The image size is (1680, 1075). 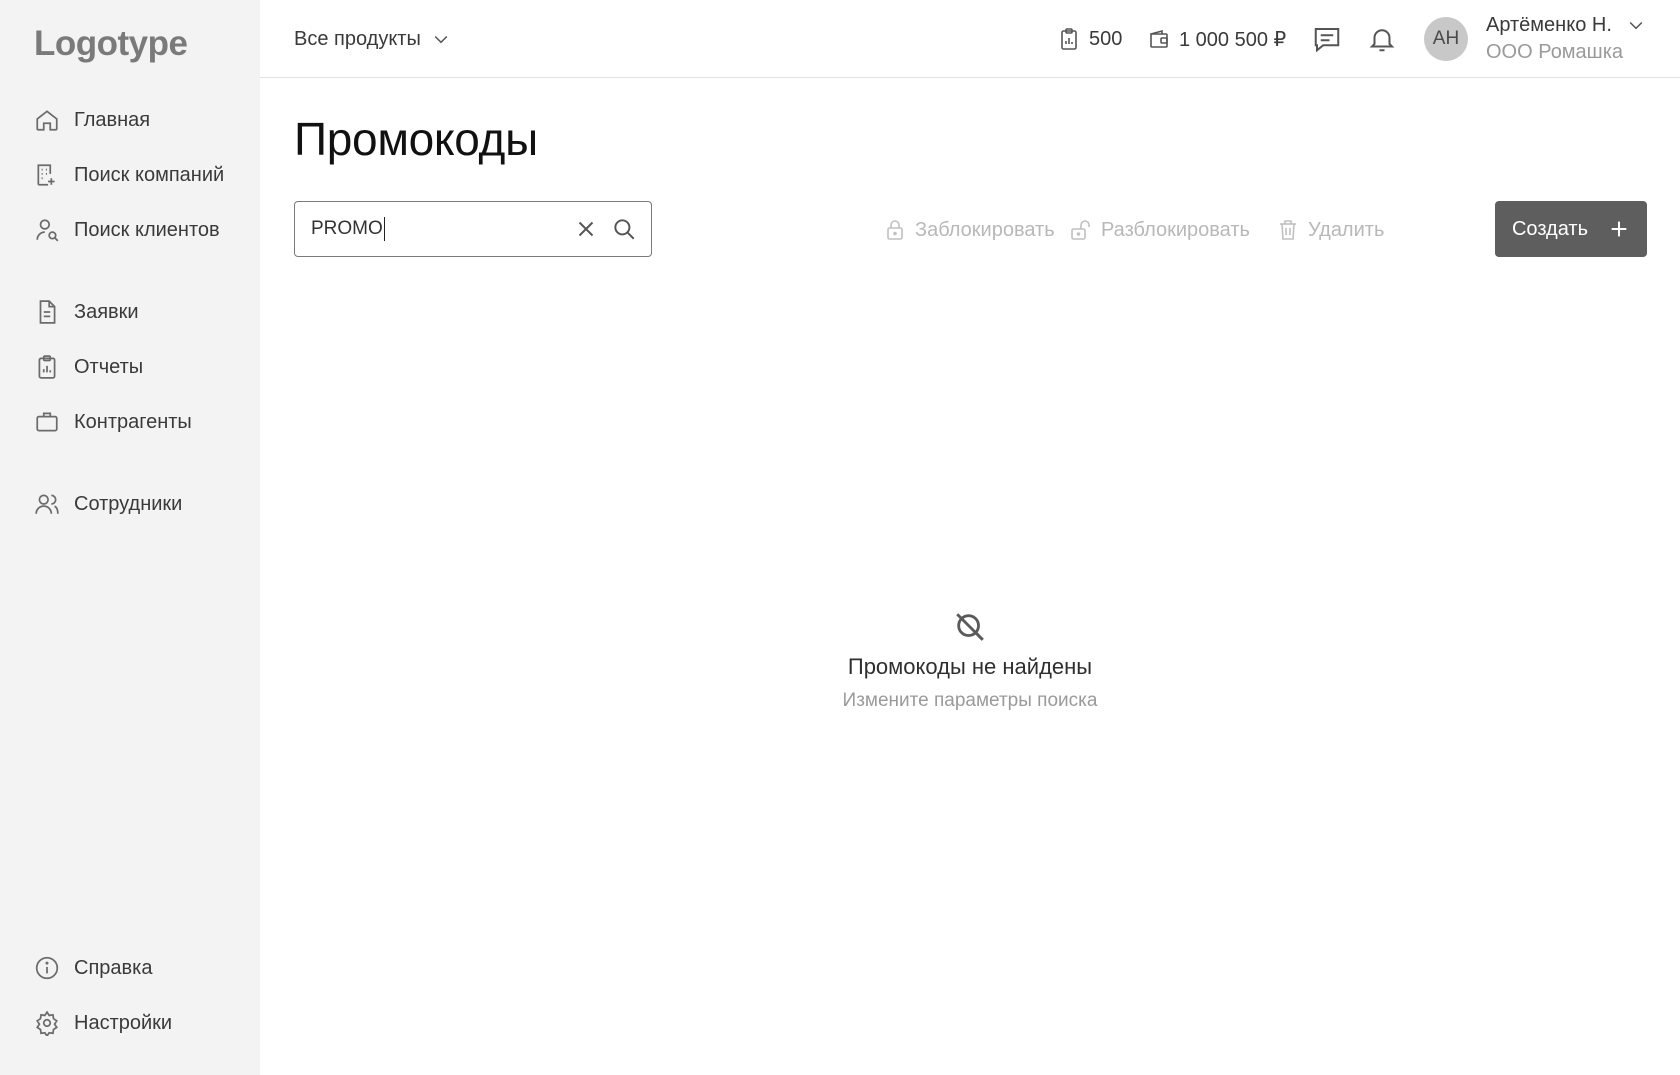 I want to click on reports-counter: 500, so click(x=1089, y=39).